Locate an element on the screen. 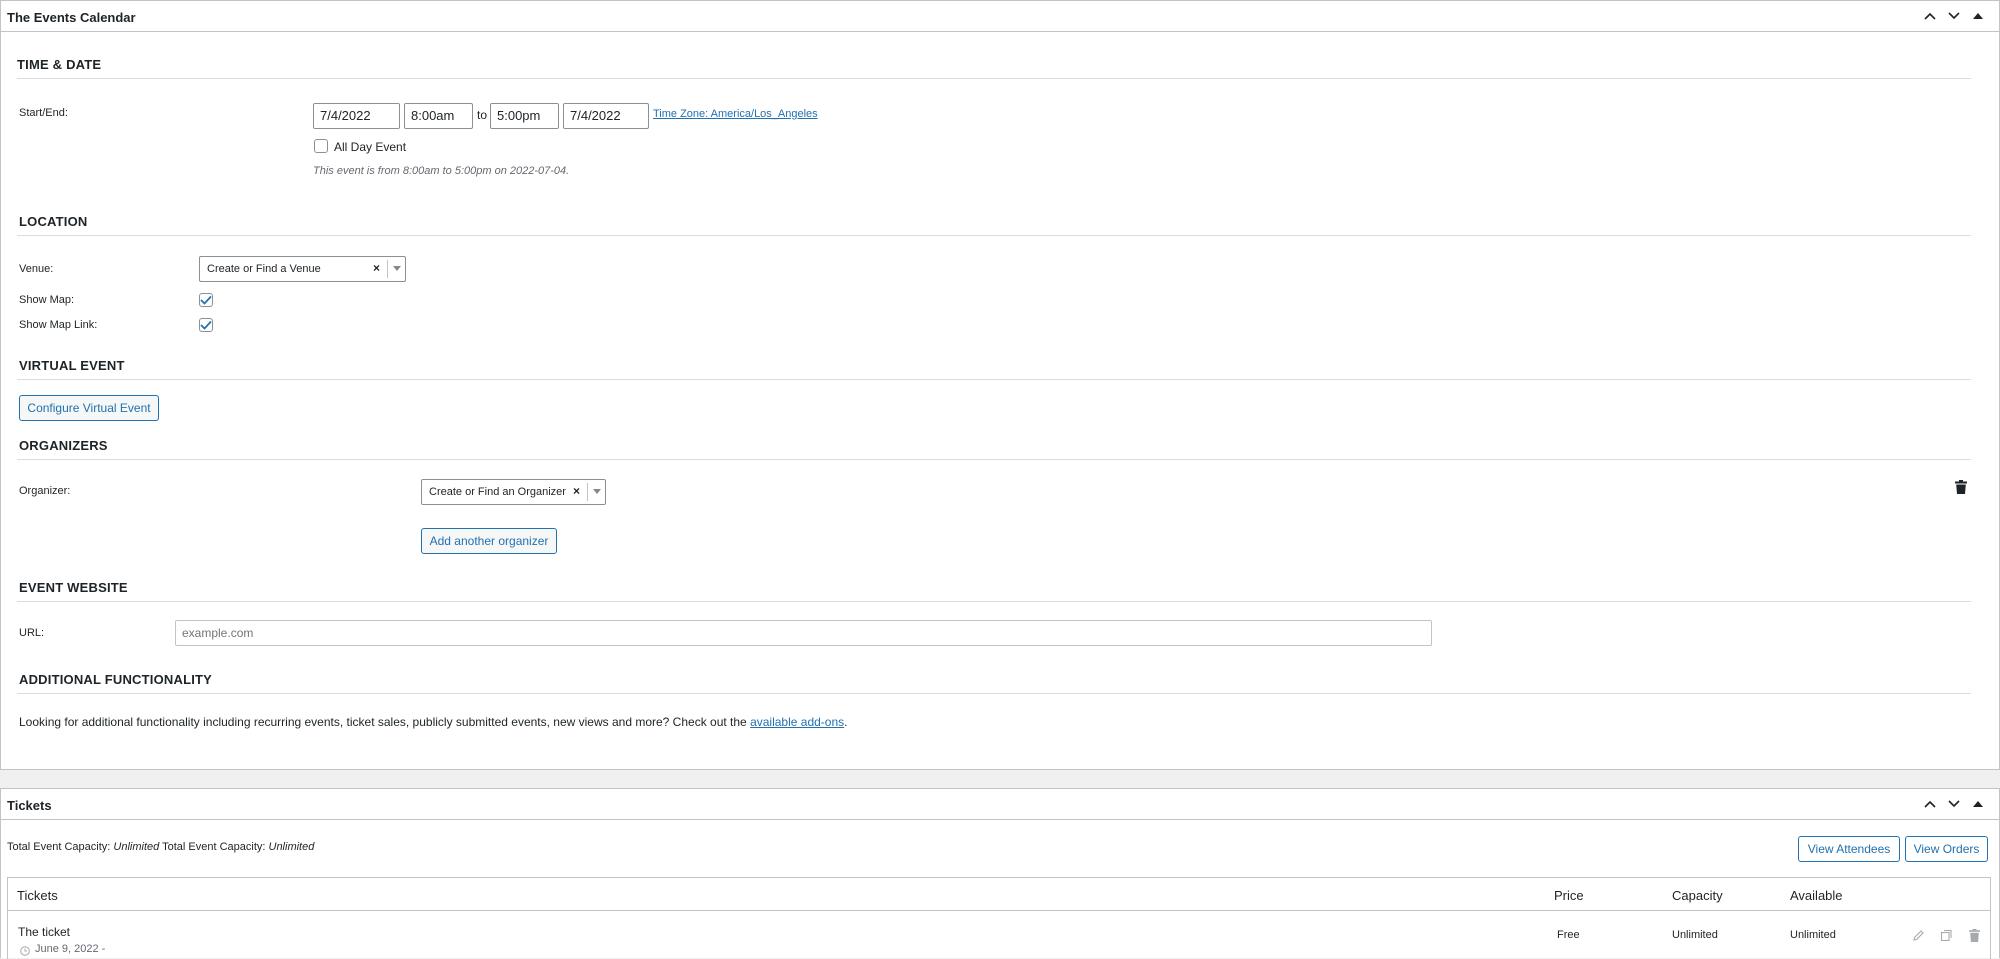 This screenshot has height=959, width=2000. tickets-title: Tickets is located at coordinates (29, 805).